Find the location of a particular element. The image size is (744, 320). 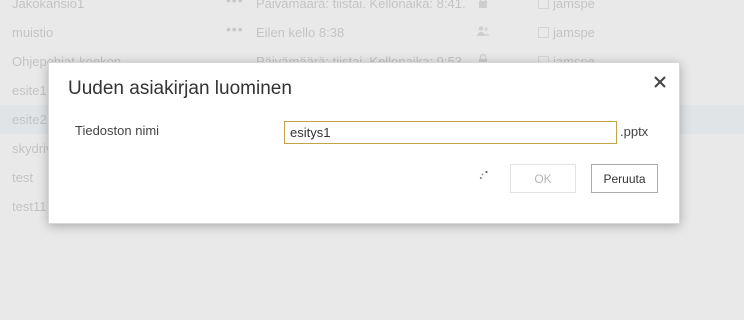

close-icon is located at coordinates (660, 82).